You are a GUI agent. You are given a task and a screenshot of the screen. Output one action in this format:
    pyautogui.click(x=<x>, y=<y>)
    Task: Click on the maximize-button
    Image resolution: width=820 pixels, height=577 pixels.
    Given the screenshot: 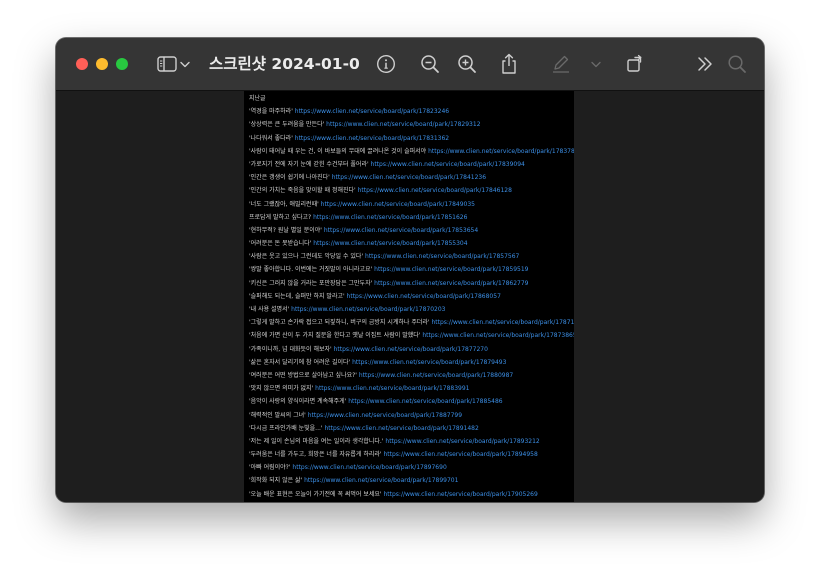 What is the action you would take?
    pyautogui.click(x=122, y=64)
    